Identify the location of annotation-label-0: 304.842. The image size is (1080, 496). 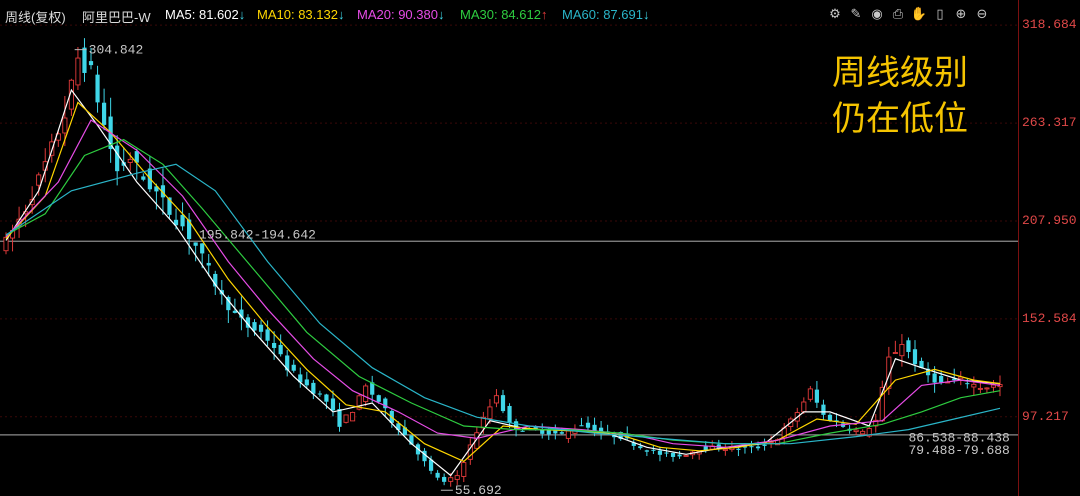
(116, 50).